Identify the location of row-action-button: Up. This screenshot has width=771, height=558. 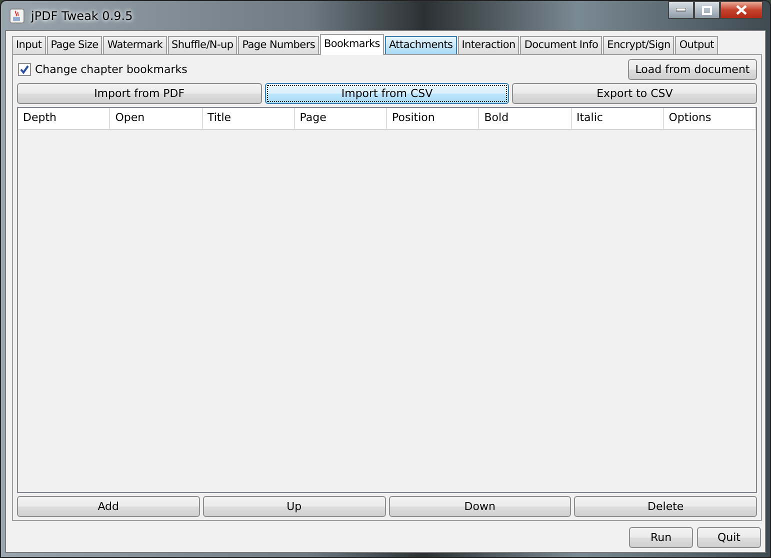
(294, 506).